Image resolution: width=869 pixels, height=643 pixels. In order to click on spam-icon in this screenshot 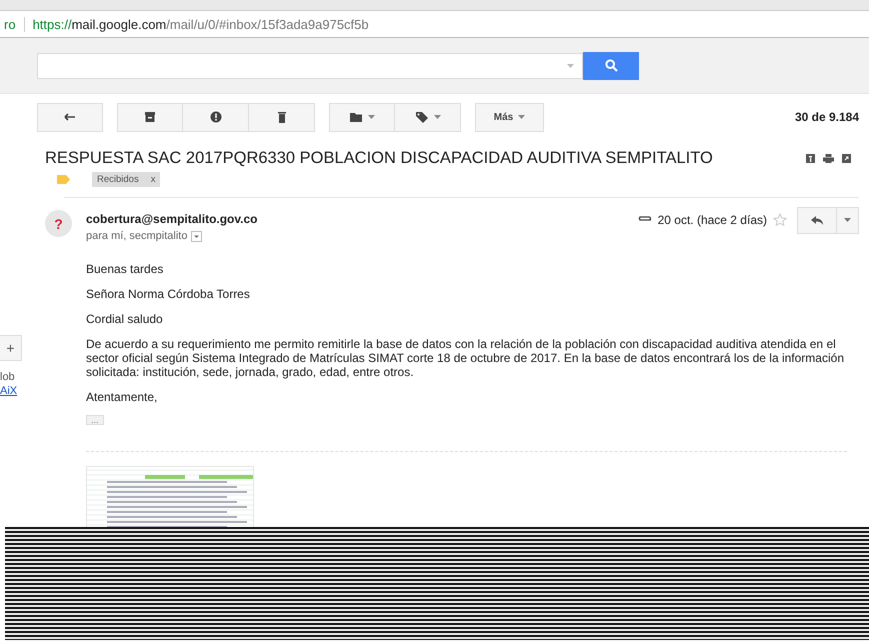, I will do `click(215, 117)`.